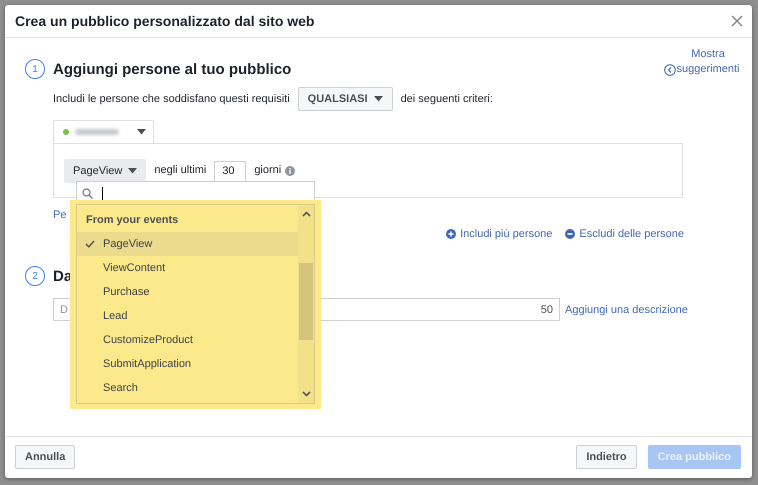  Describe the element at coordinates (737, 21) in the screenshot. I see `close-icon` at that location.